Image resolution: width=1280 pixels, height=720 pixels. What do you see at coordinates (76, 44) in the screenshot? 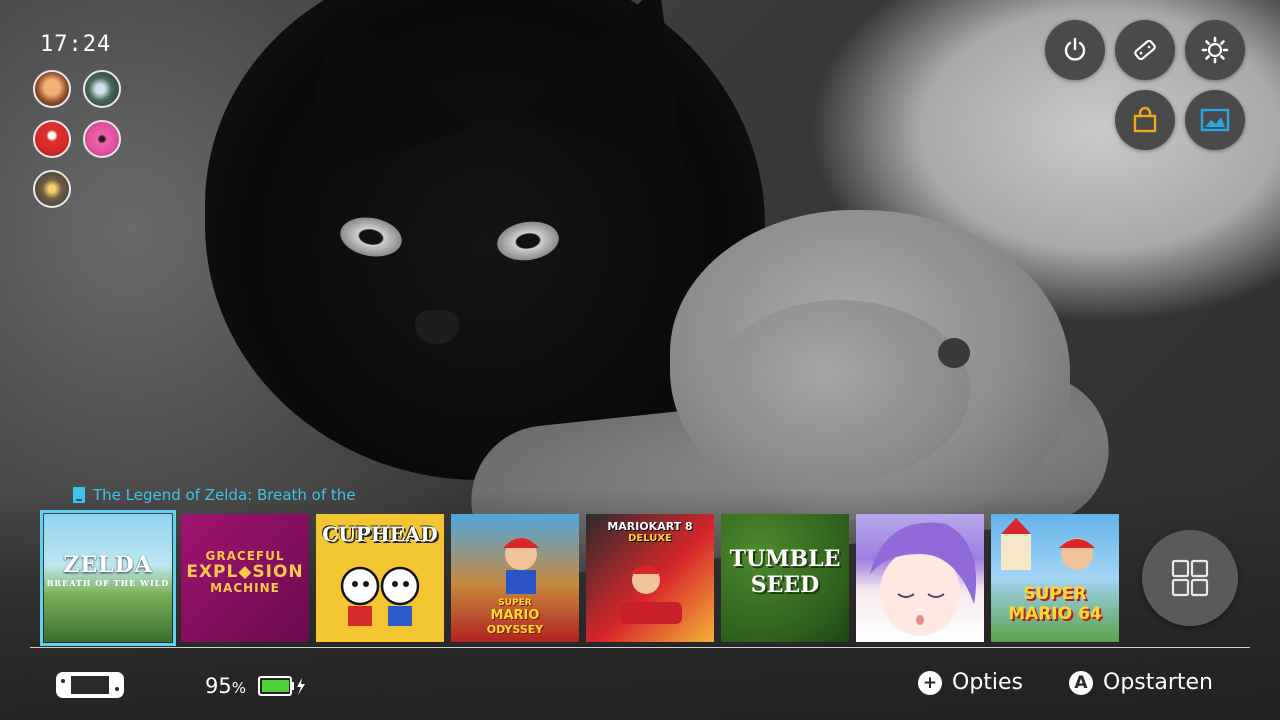
I see `clock: 17:24` at bounding box center [76, 44].